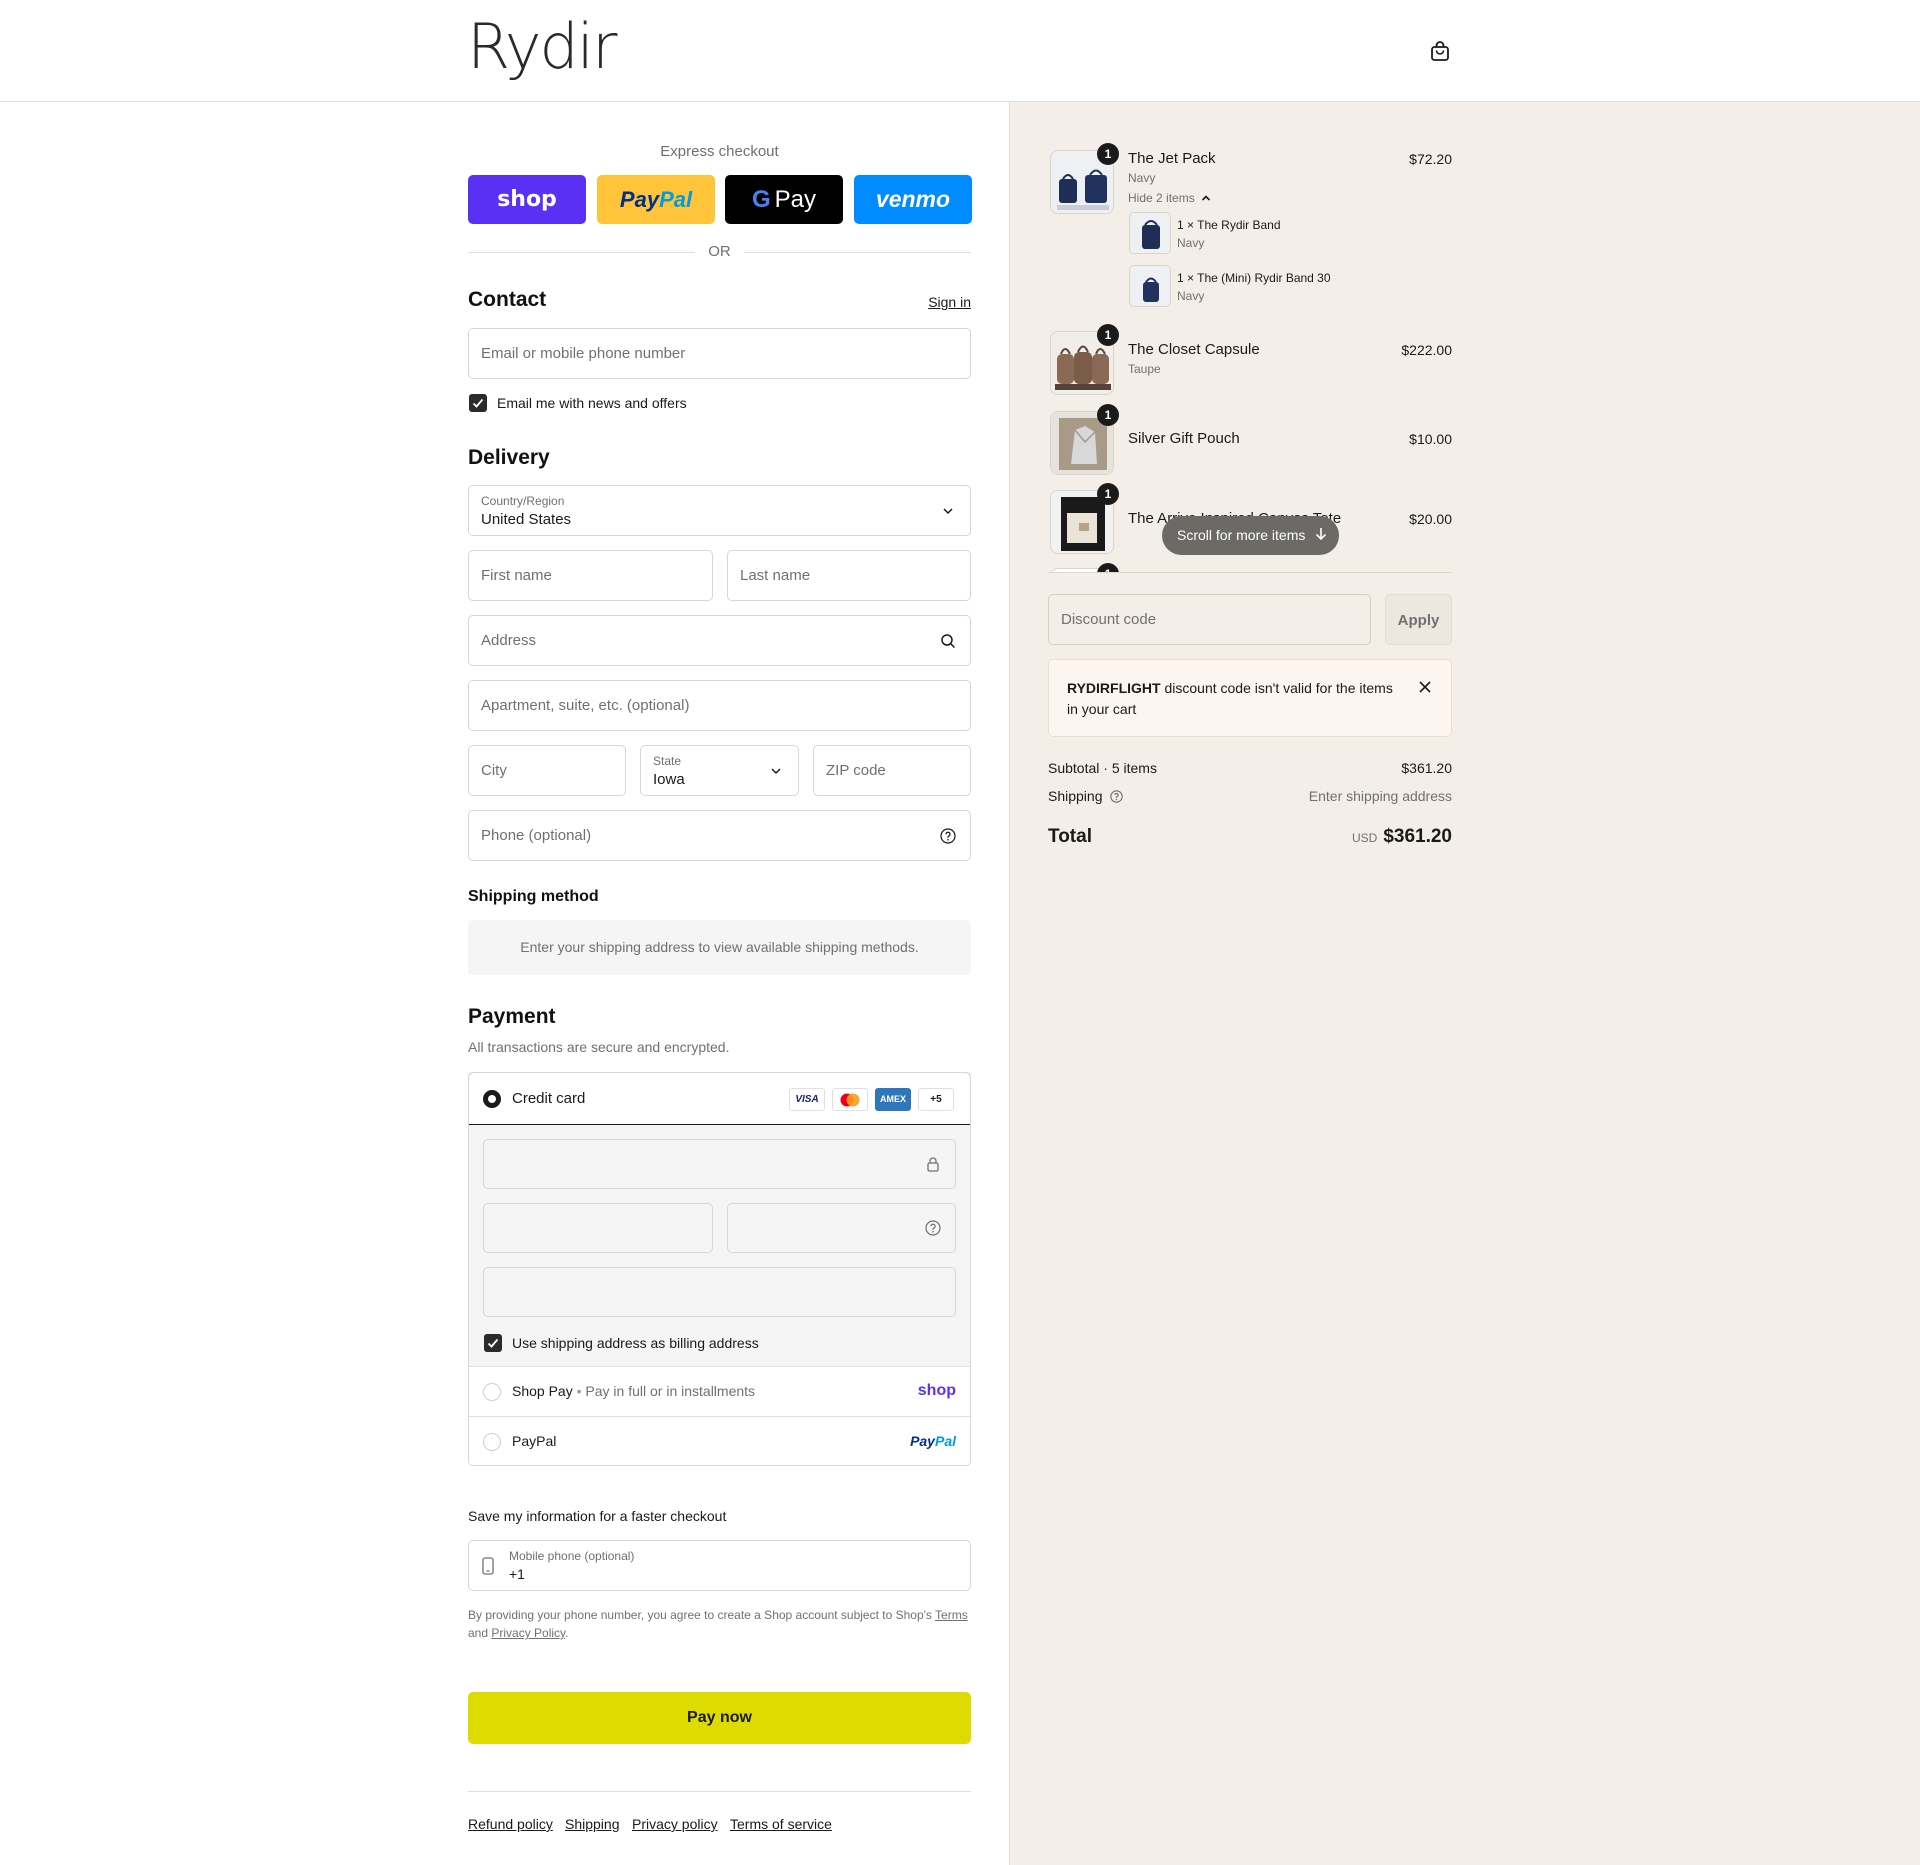 This screenshot has width=1920, height=1865. I want to click on security-code-field, so click(841, 1228).